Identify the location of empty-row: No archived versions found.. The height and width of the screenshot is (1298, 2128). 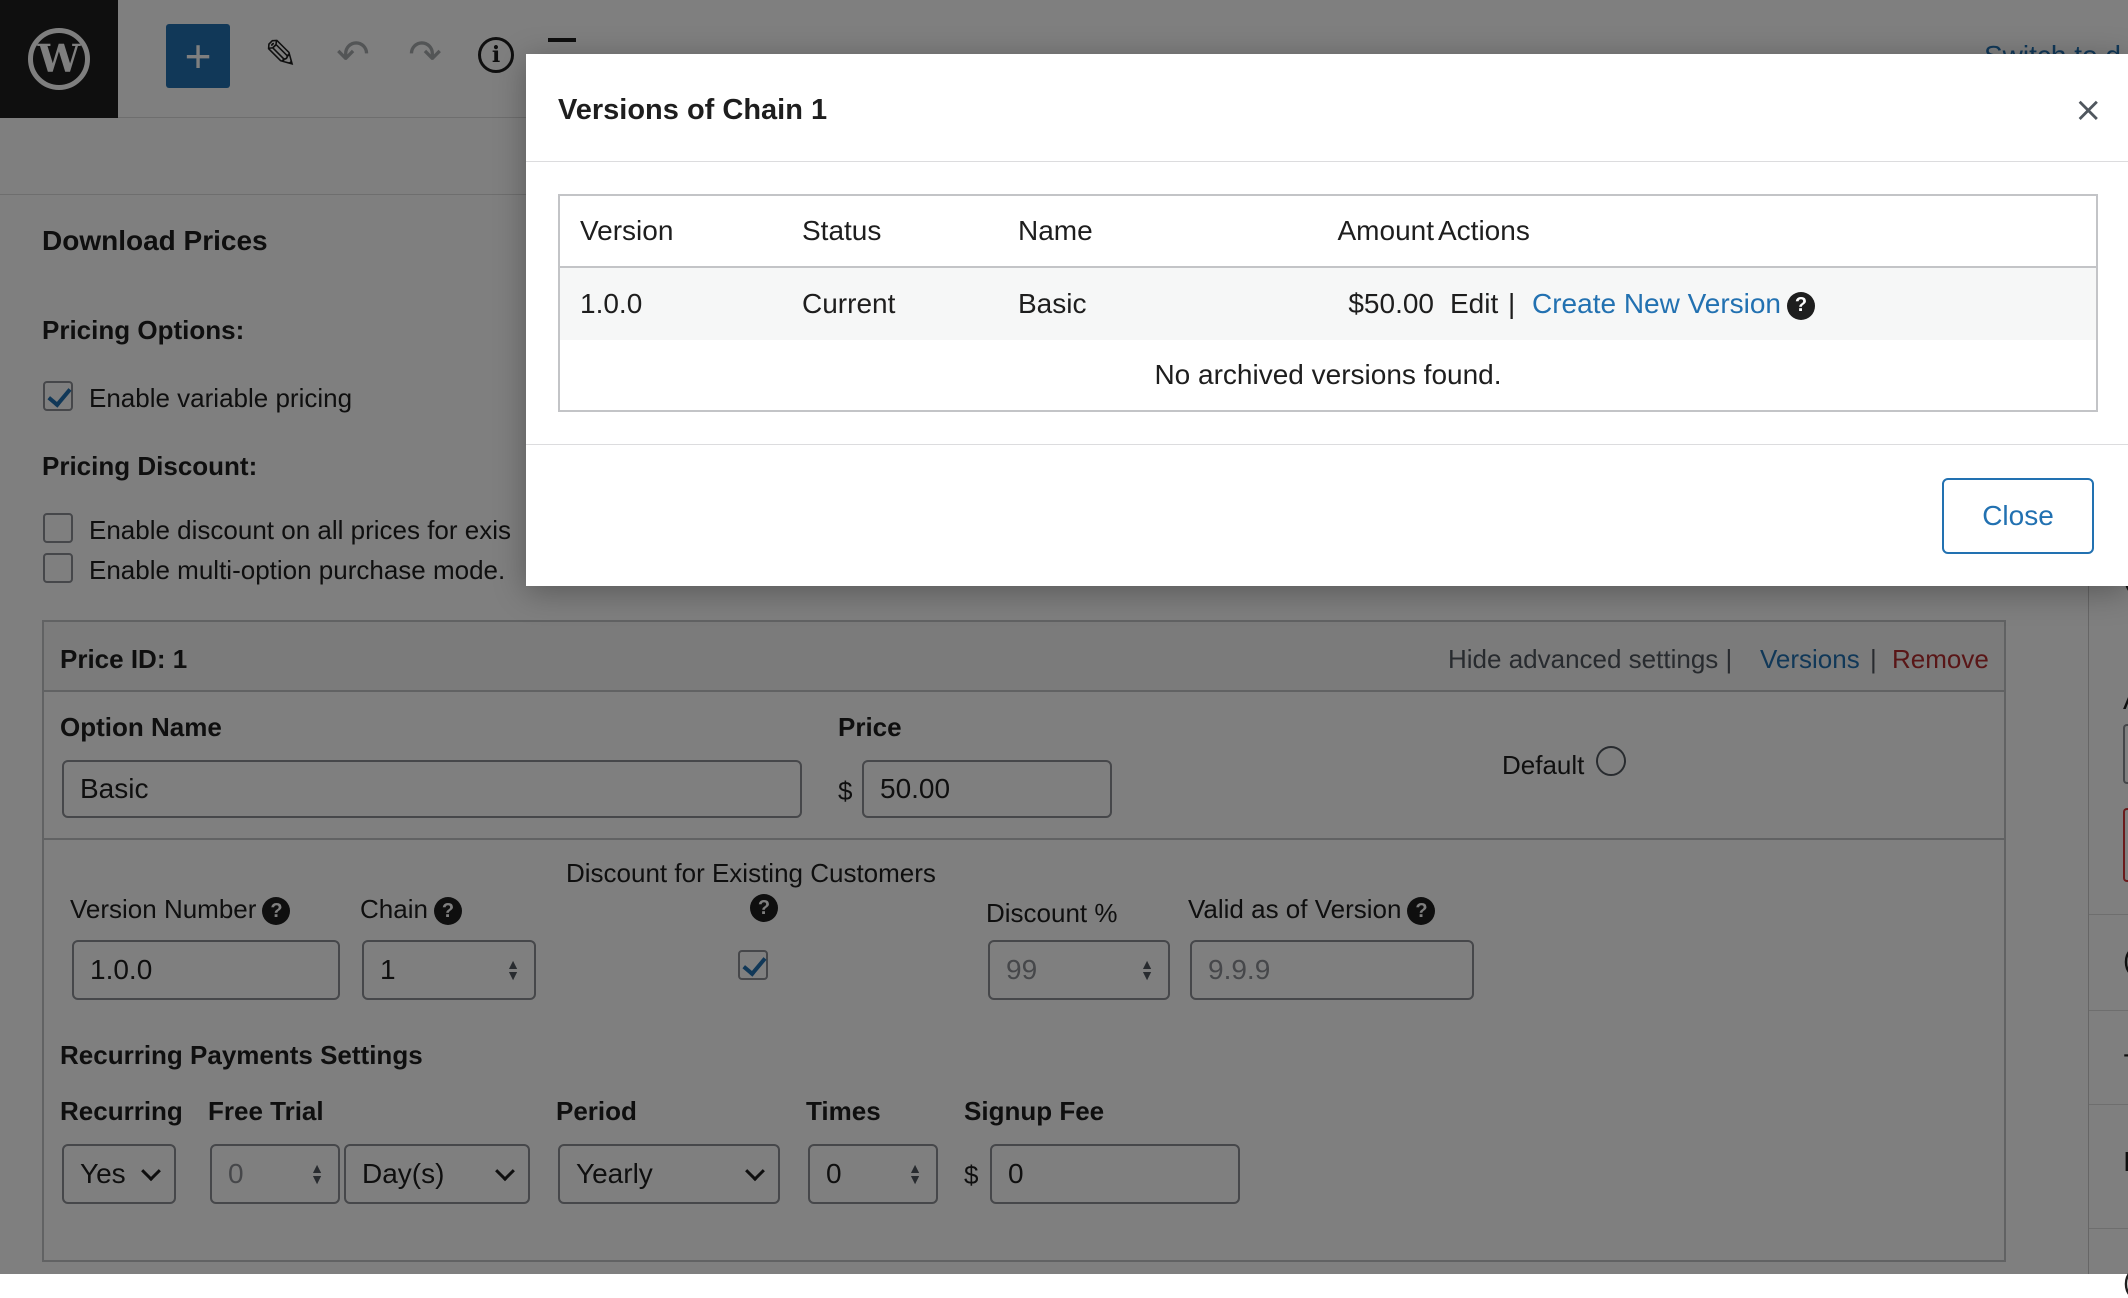
(1328, 375).